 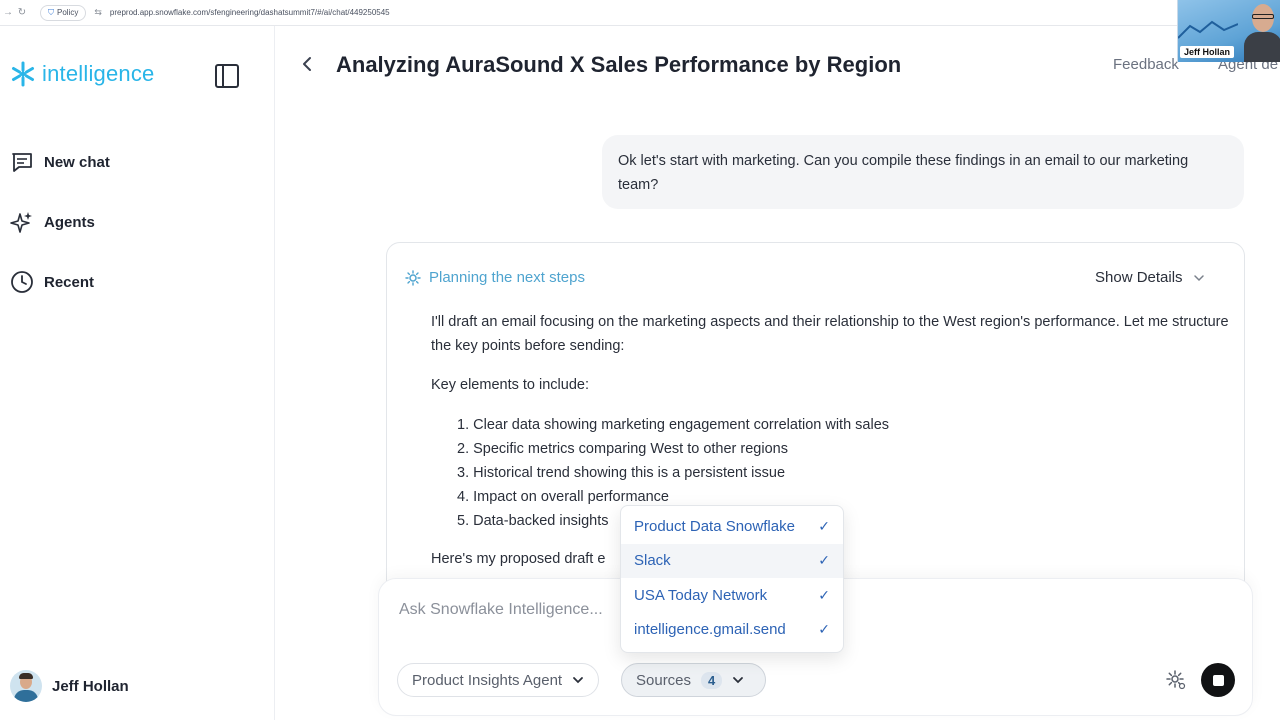 I want to click on settings-gear-icon, so click(x=1176, y=680).